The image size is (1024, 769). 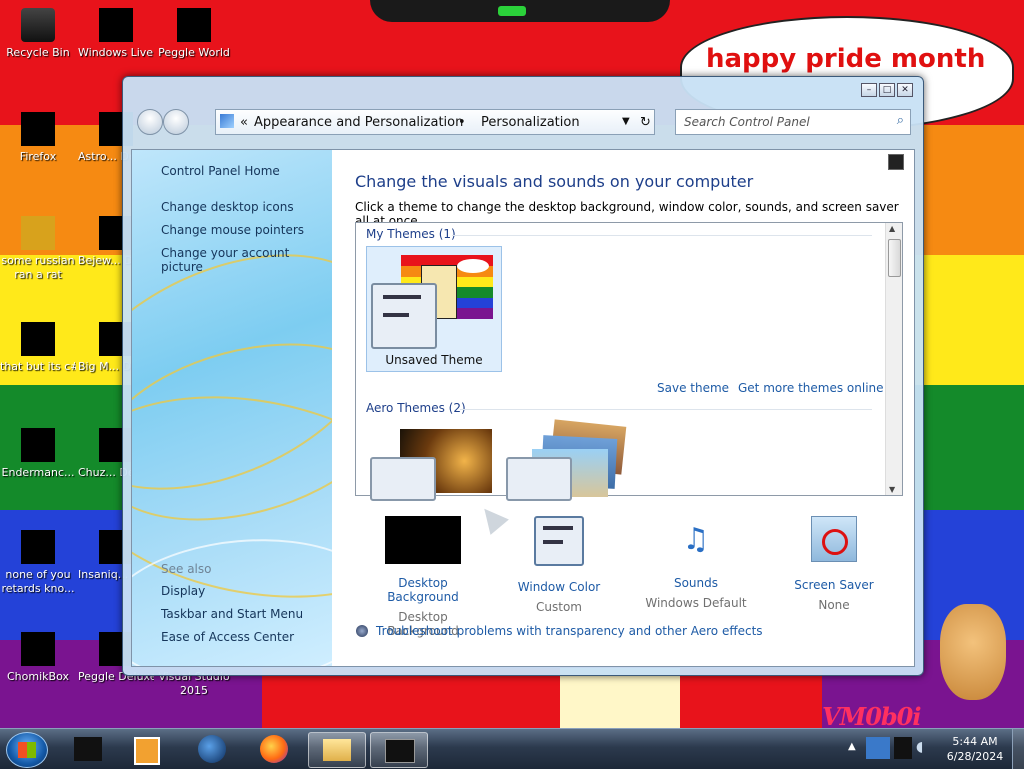 What do you see at coordinates (423, 577) in the screenshot?
I see `desktop-background-button: Desktop Background Desktop Background` at bounding box center [423, 577].